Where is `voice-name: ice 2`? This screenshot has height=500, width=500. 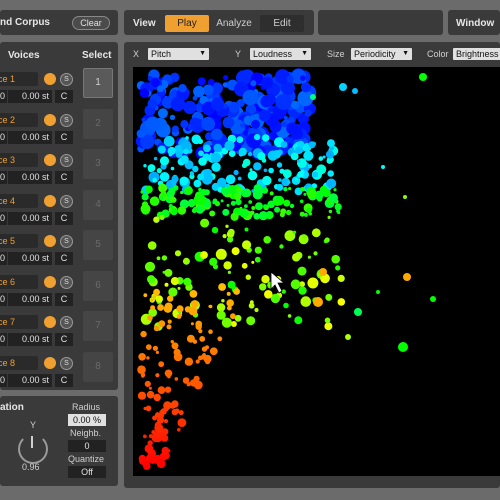
voice-name: ice 2 is located at coordinates (19, 119).